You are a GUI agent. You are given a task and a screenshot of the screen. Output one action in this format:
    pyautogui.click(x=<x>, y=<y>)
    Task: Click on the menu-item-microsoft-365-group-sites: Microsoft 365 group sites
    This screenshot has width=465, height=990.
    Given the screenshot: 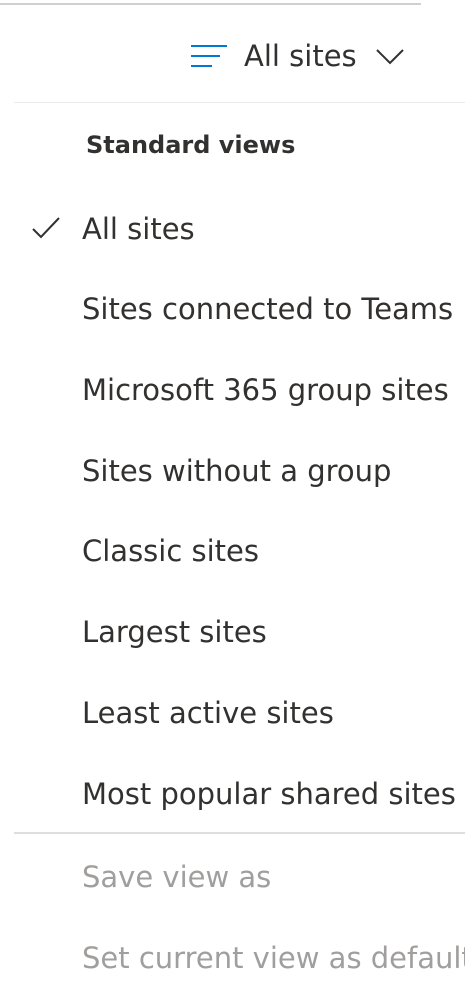 What is the action you would take?
    pyautogui.click(x=239, y=390)
    